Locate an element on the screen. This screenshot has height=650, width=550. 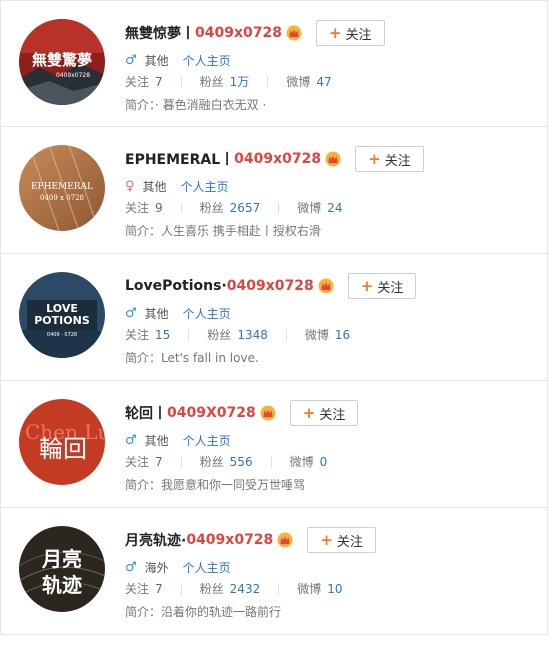
avatar-title-2: POTIONS is located at coordinates (62, 320).